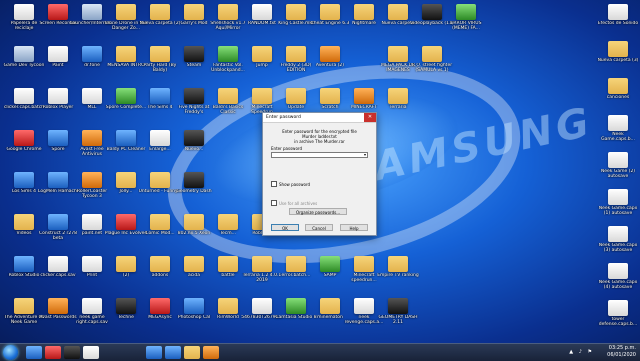  What do you see at coordinates (194, 191) in the screenshot?
I see `desktop-icon-label: Geometry Dash` at bounding box center [194, 191].